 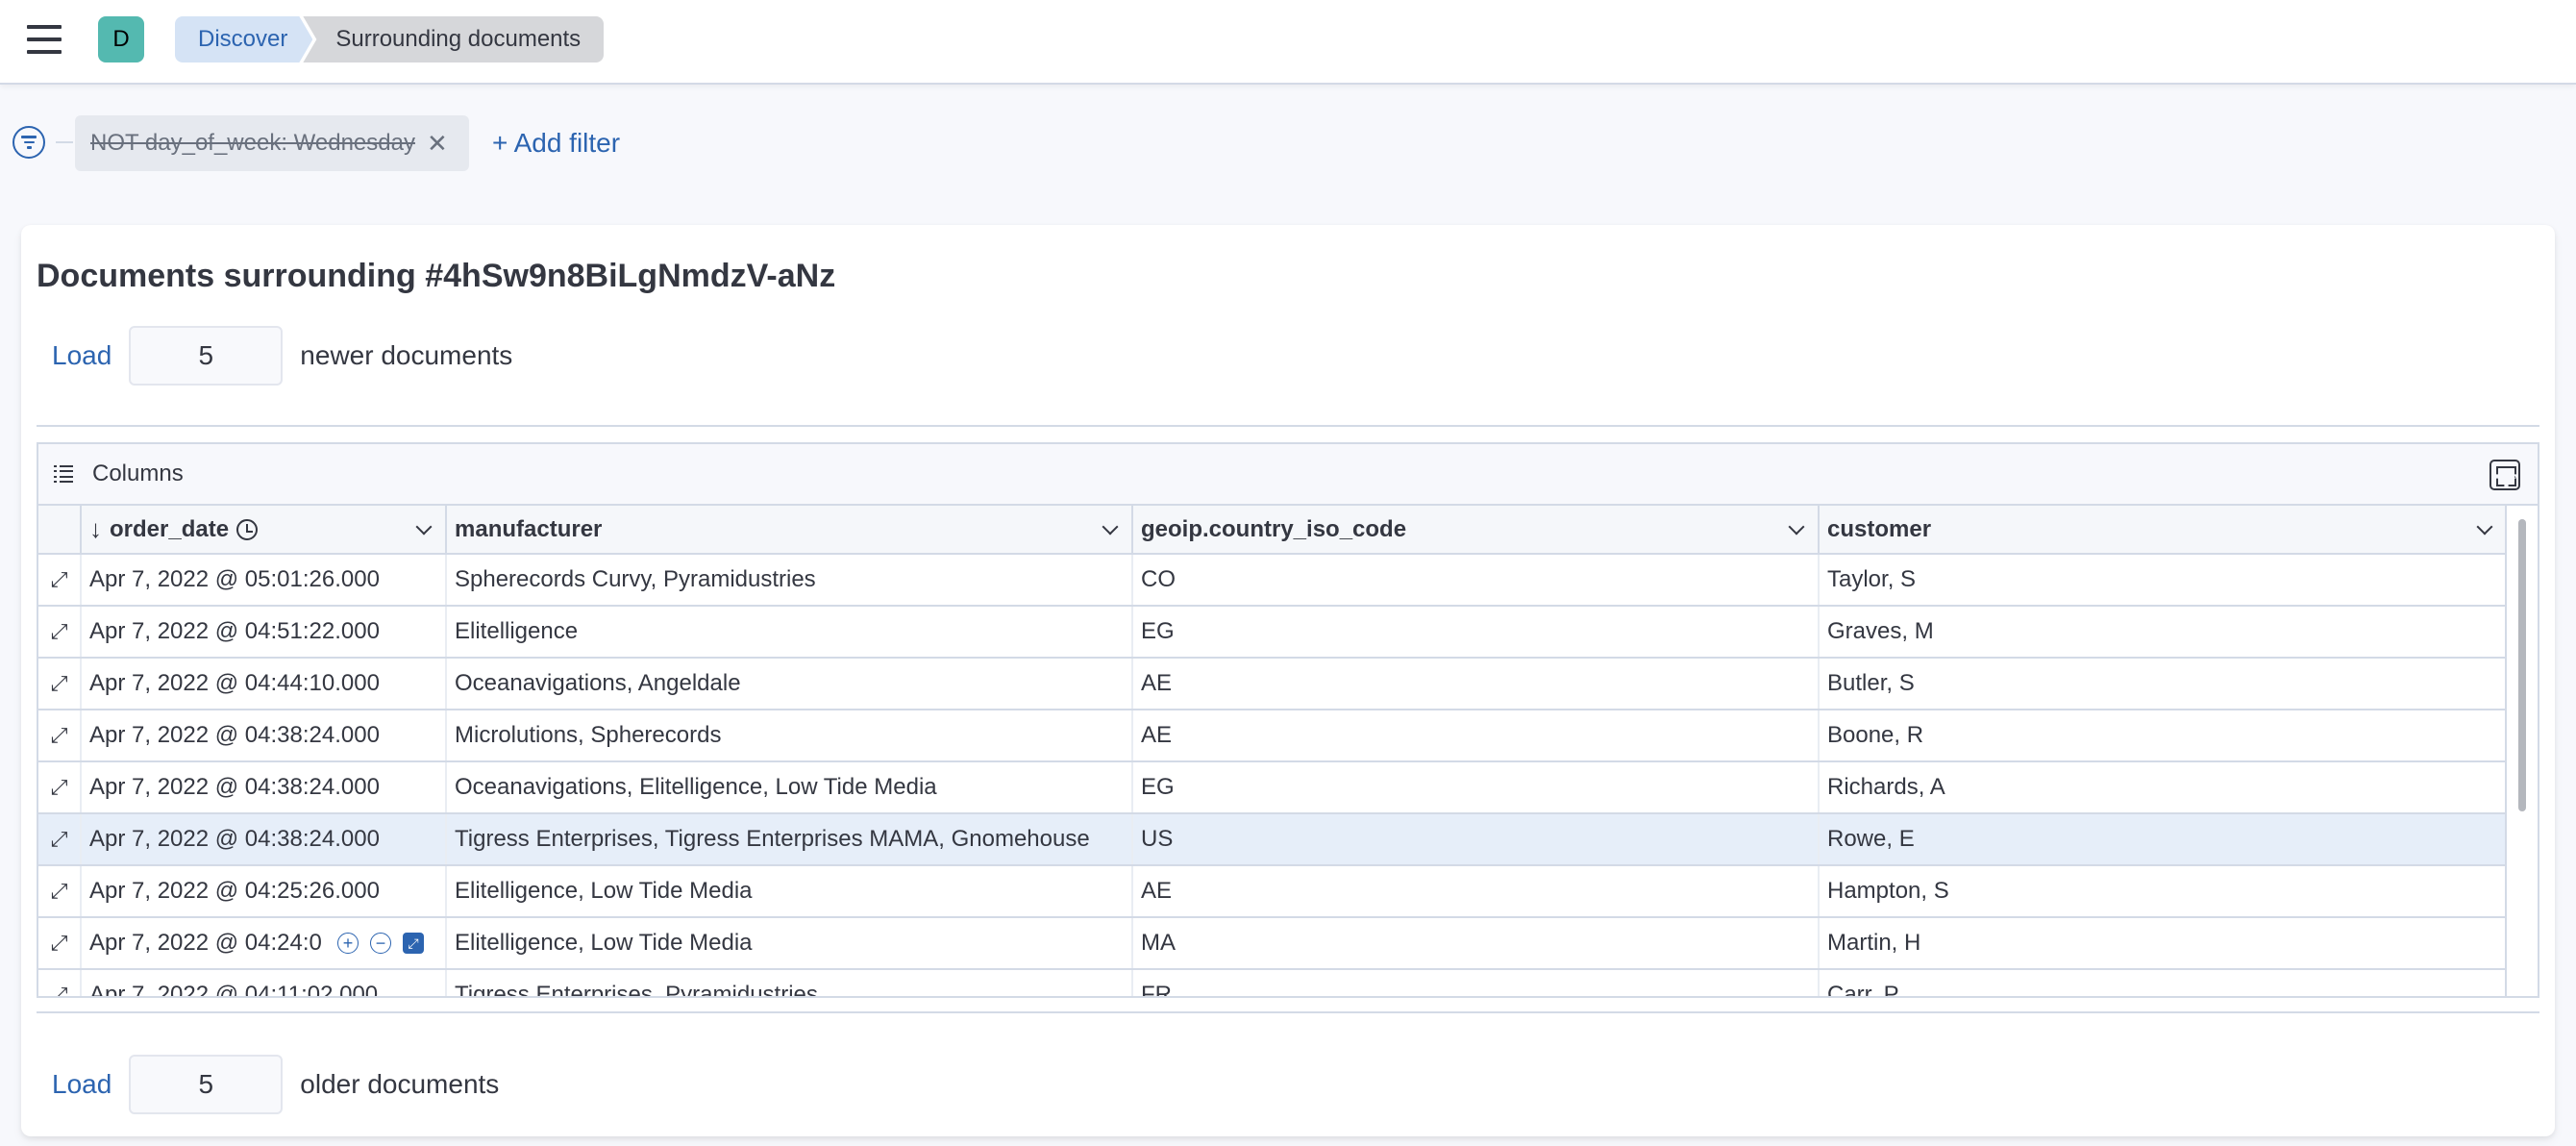 What do you see at coordinates (1886, 787) in the screenshot?
I see `cell-value: Richards, A` at bounding box center [1886, 787].